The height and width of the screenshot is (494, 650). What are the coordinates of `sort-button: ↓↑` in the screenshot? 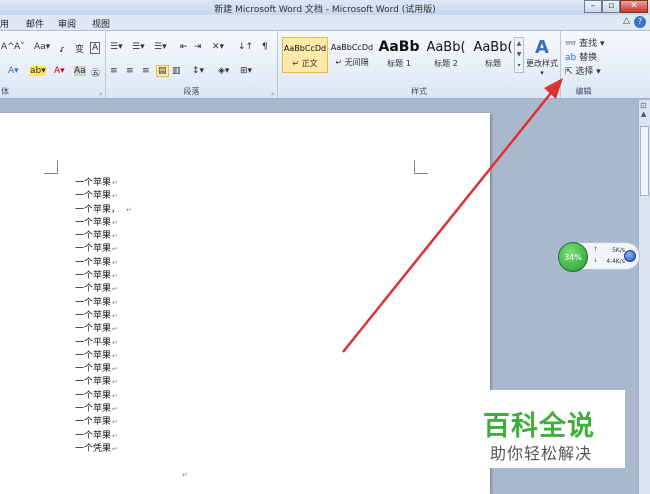 It's located at (245, 47).